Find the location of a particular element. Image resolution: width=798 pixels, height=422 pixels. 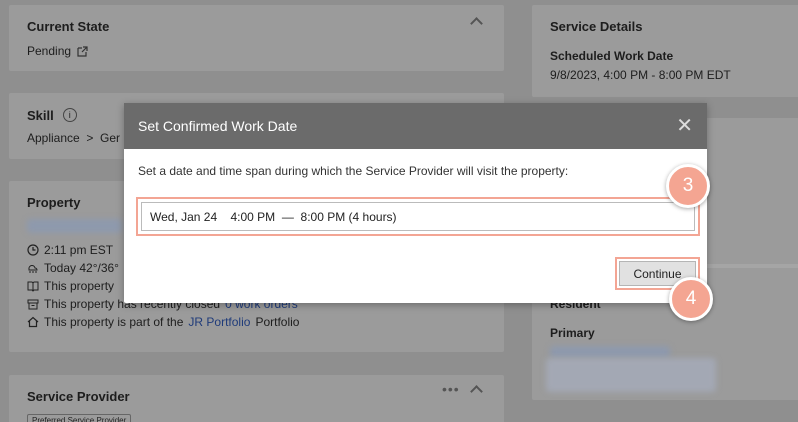

property-time: 2:11 pm EST is located at coordinates (79, 250).